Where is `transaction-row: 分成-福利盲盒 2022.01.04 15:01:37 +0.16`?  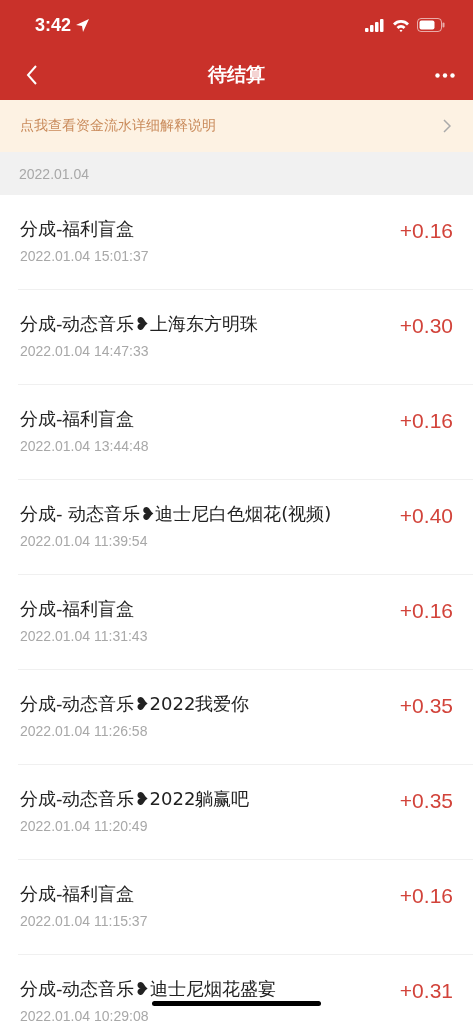 transaction-row: 分成-福利盲盒 2022.01.04 15:01:37 +0.16 is located at coordinates (245, 242).